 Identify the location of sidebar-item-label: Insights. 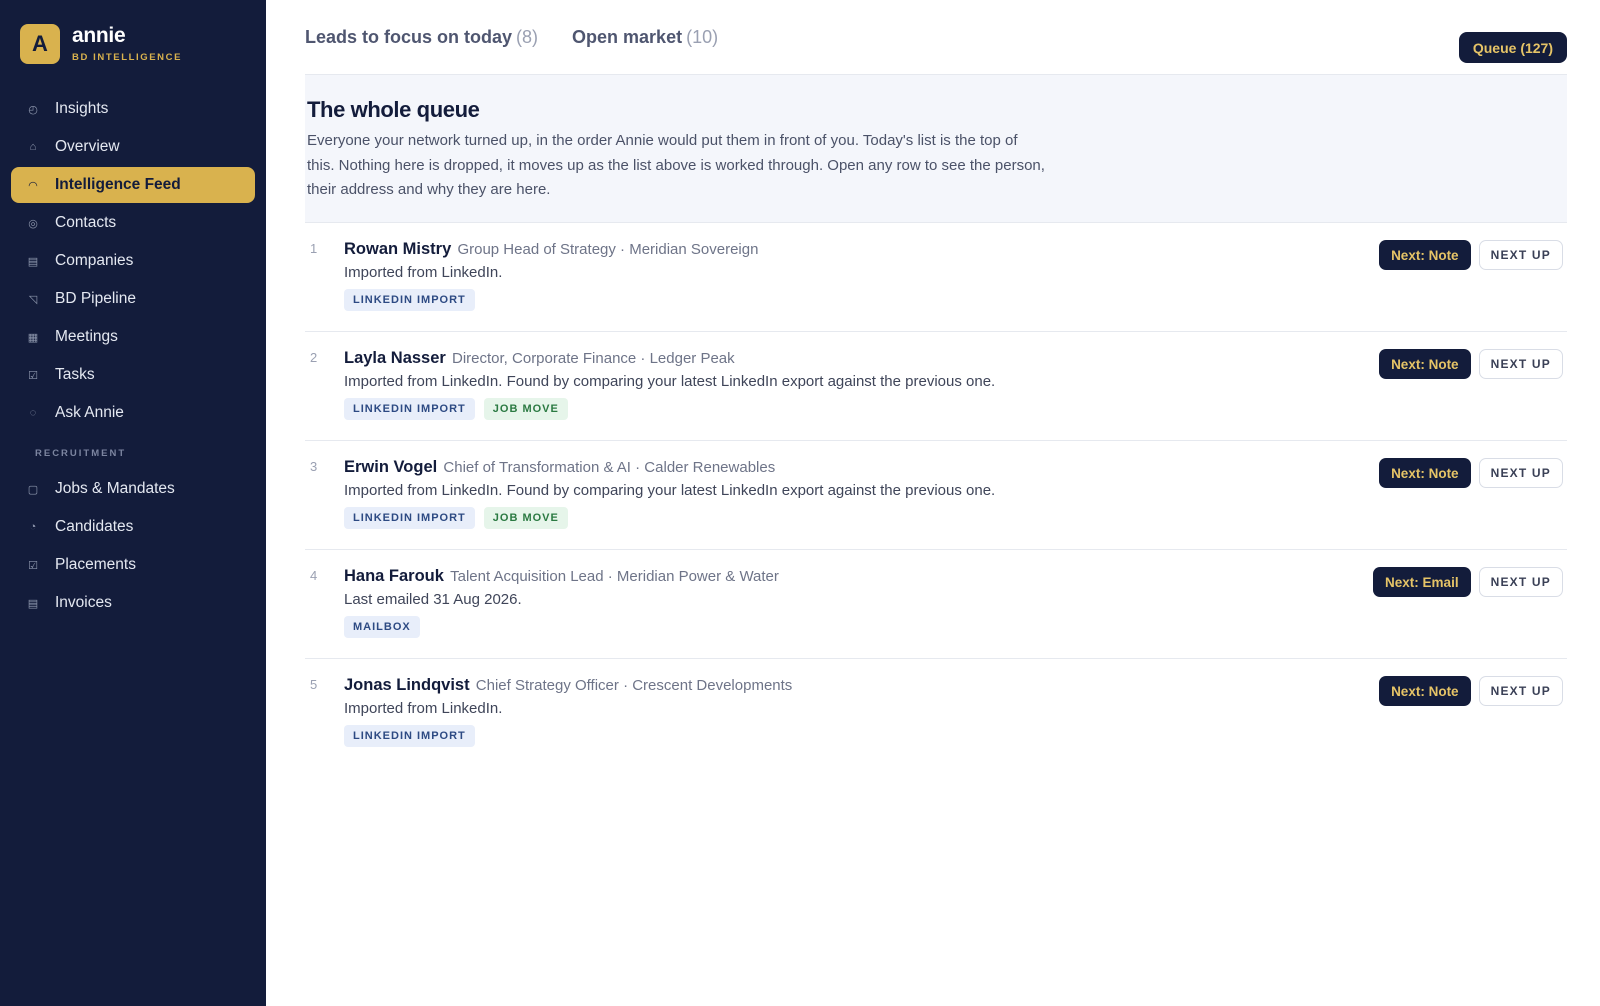
(82, 108).